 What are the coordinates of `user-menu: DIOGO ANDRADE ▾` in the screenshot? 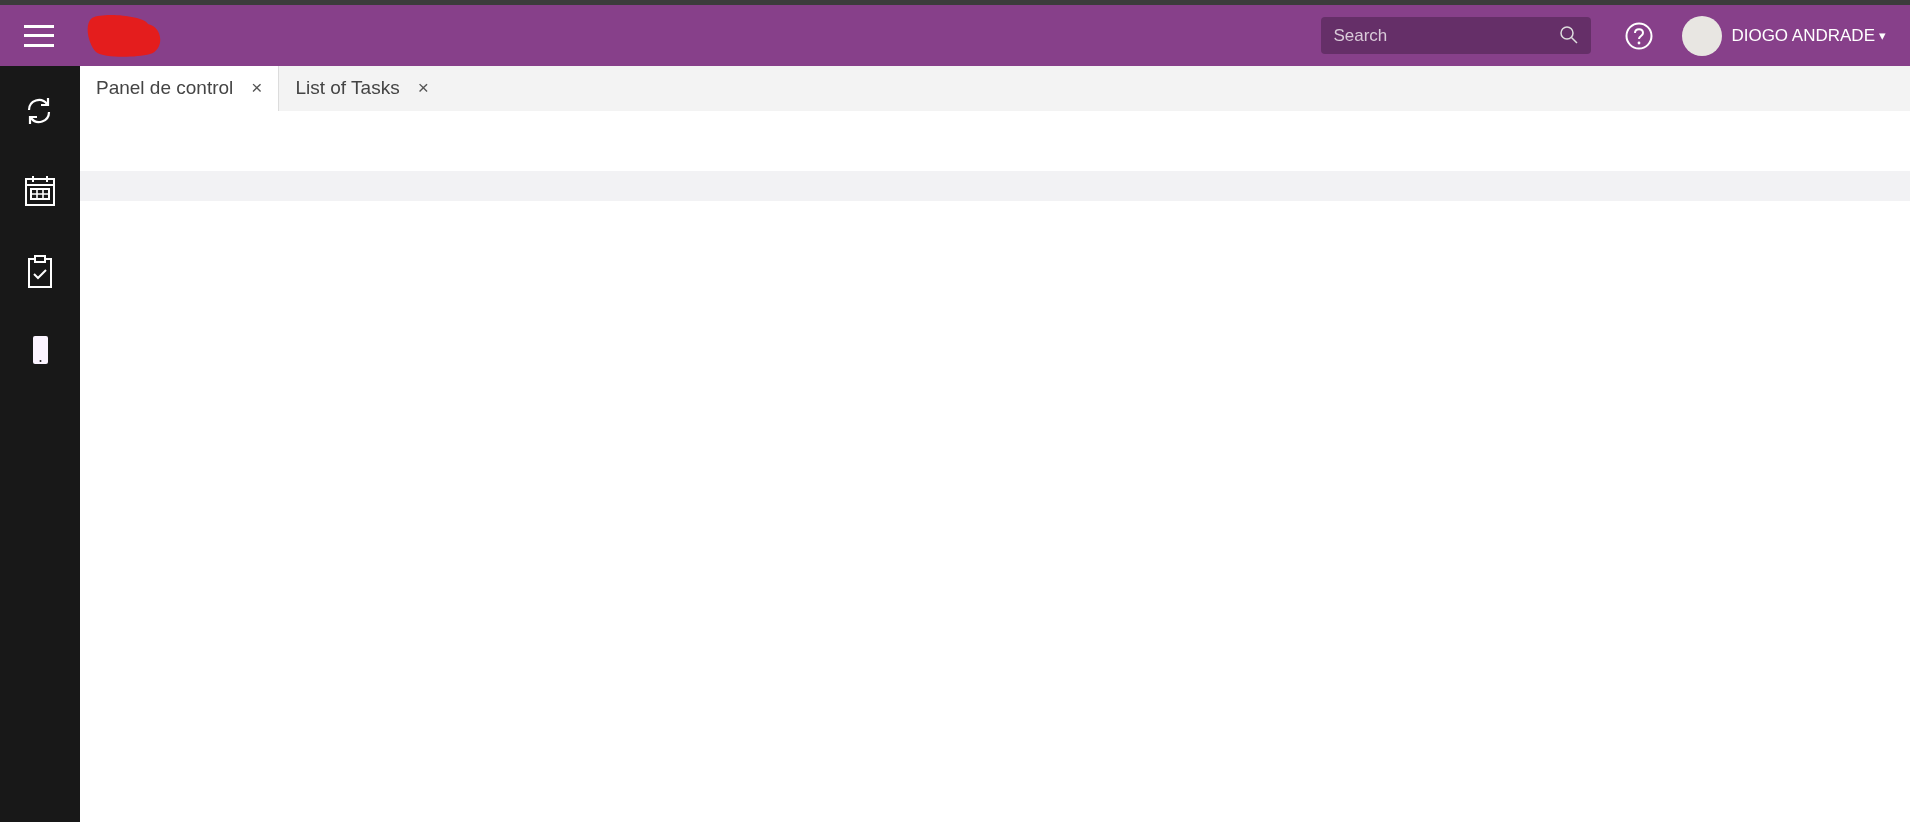 It's located at (1808, 35).